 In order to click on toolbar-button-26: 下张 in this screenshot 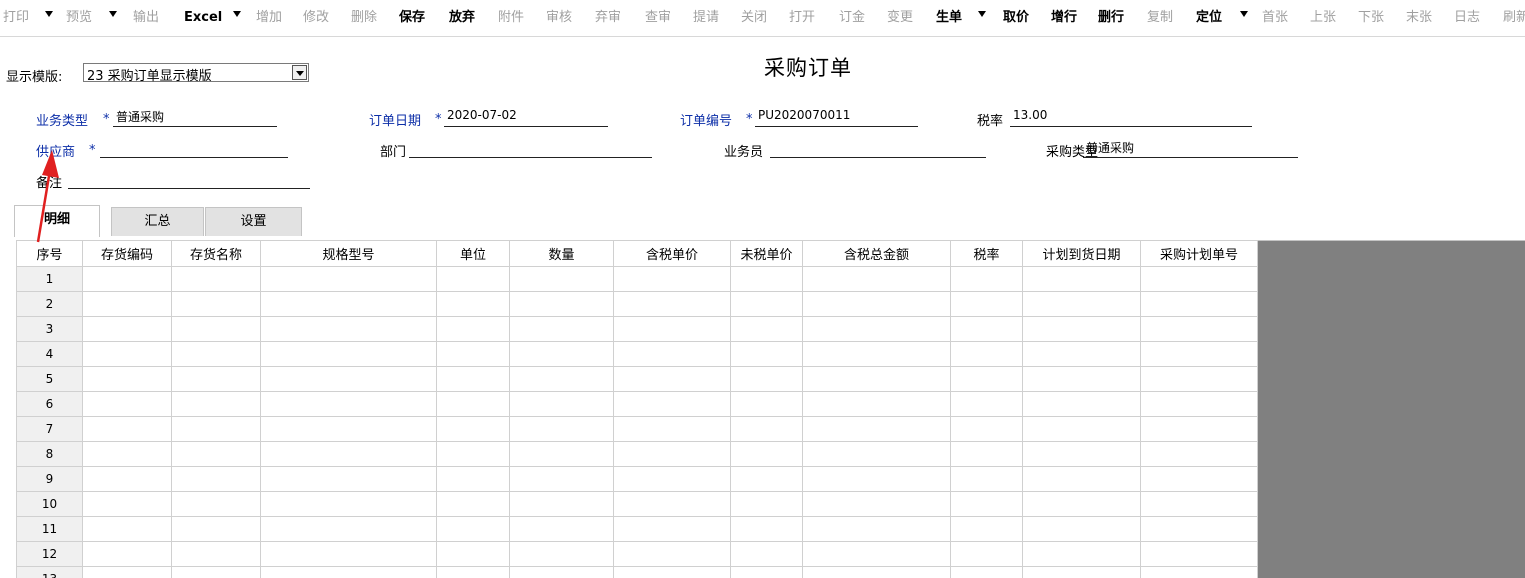, I will do `click(1371, 18)`.